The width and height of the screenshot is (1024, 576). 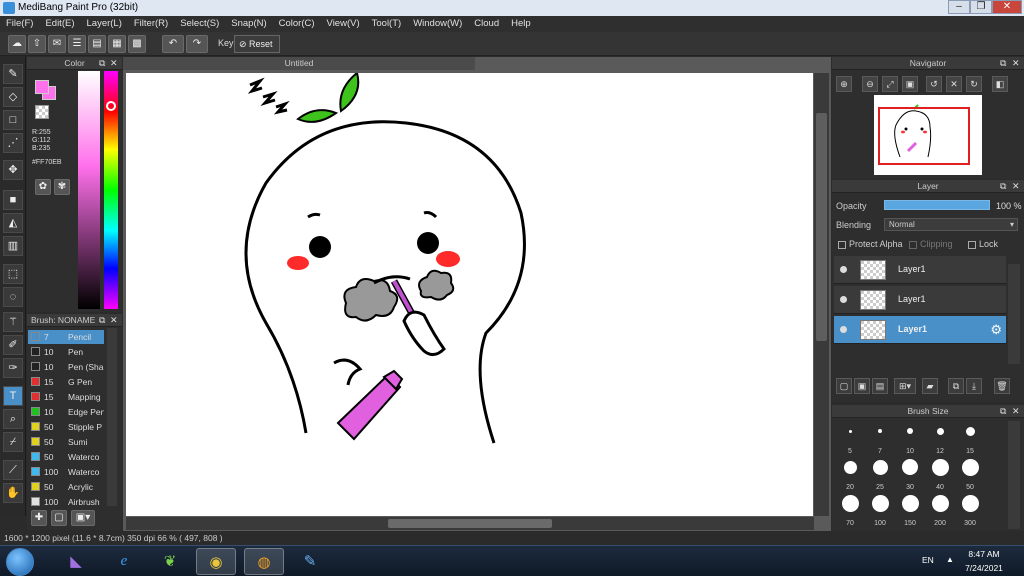 What do you see at coordinates (13, 246) in the screenshot?
I see `gradient-tool-icon: ▥` at bounding box center [13, 246].